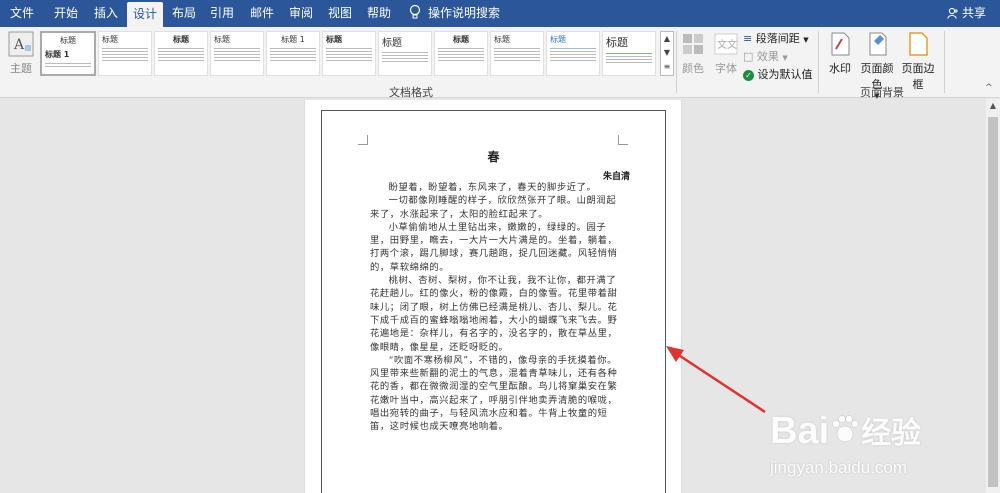 This screenshot has height=493, width=1000. Describe the element at coordinates (379, 13) in the screenshot. I see `tab-help: 帮助` at that location.